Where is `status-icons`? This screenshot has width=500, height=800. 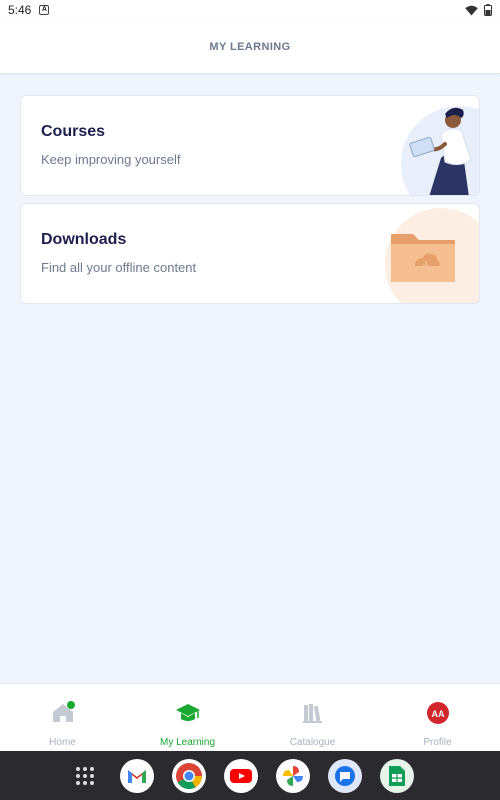 status-icons is located at coordinates (478, 10).